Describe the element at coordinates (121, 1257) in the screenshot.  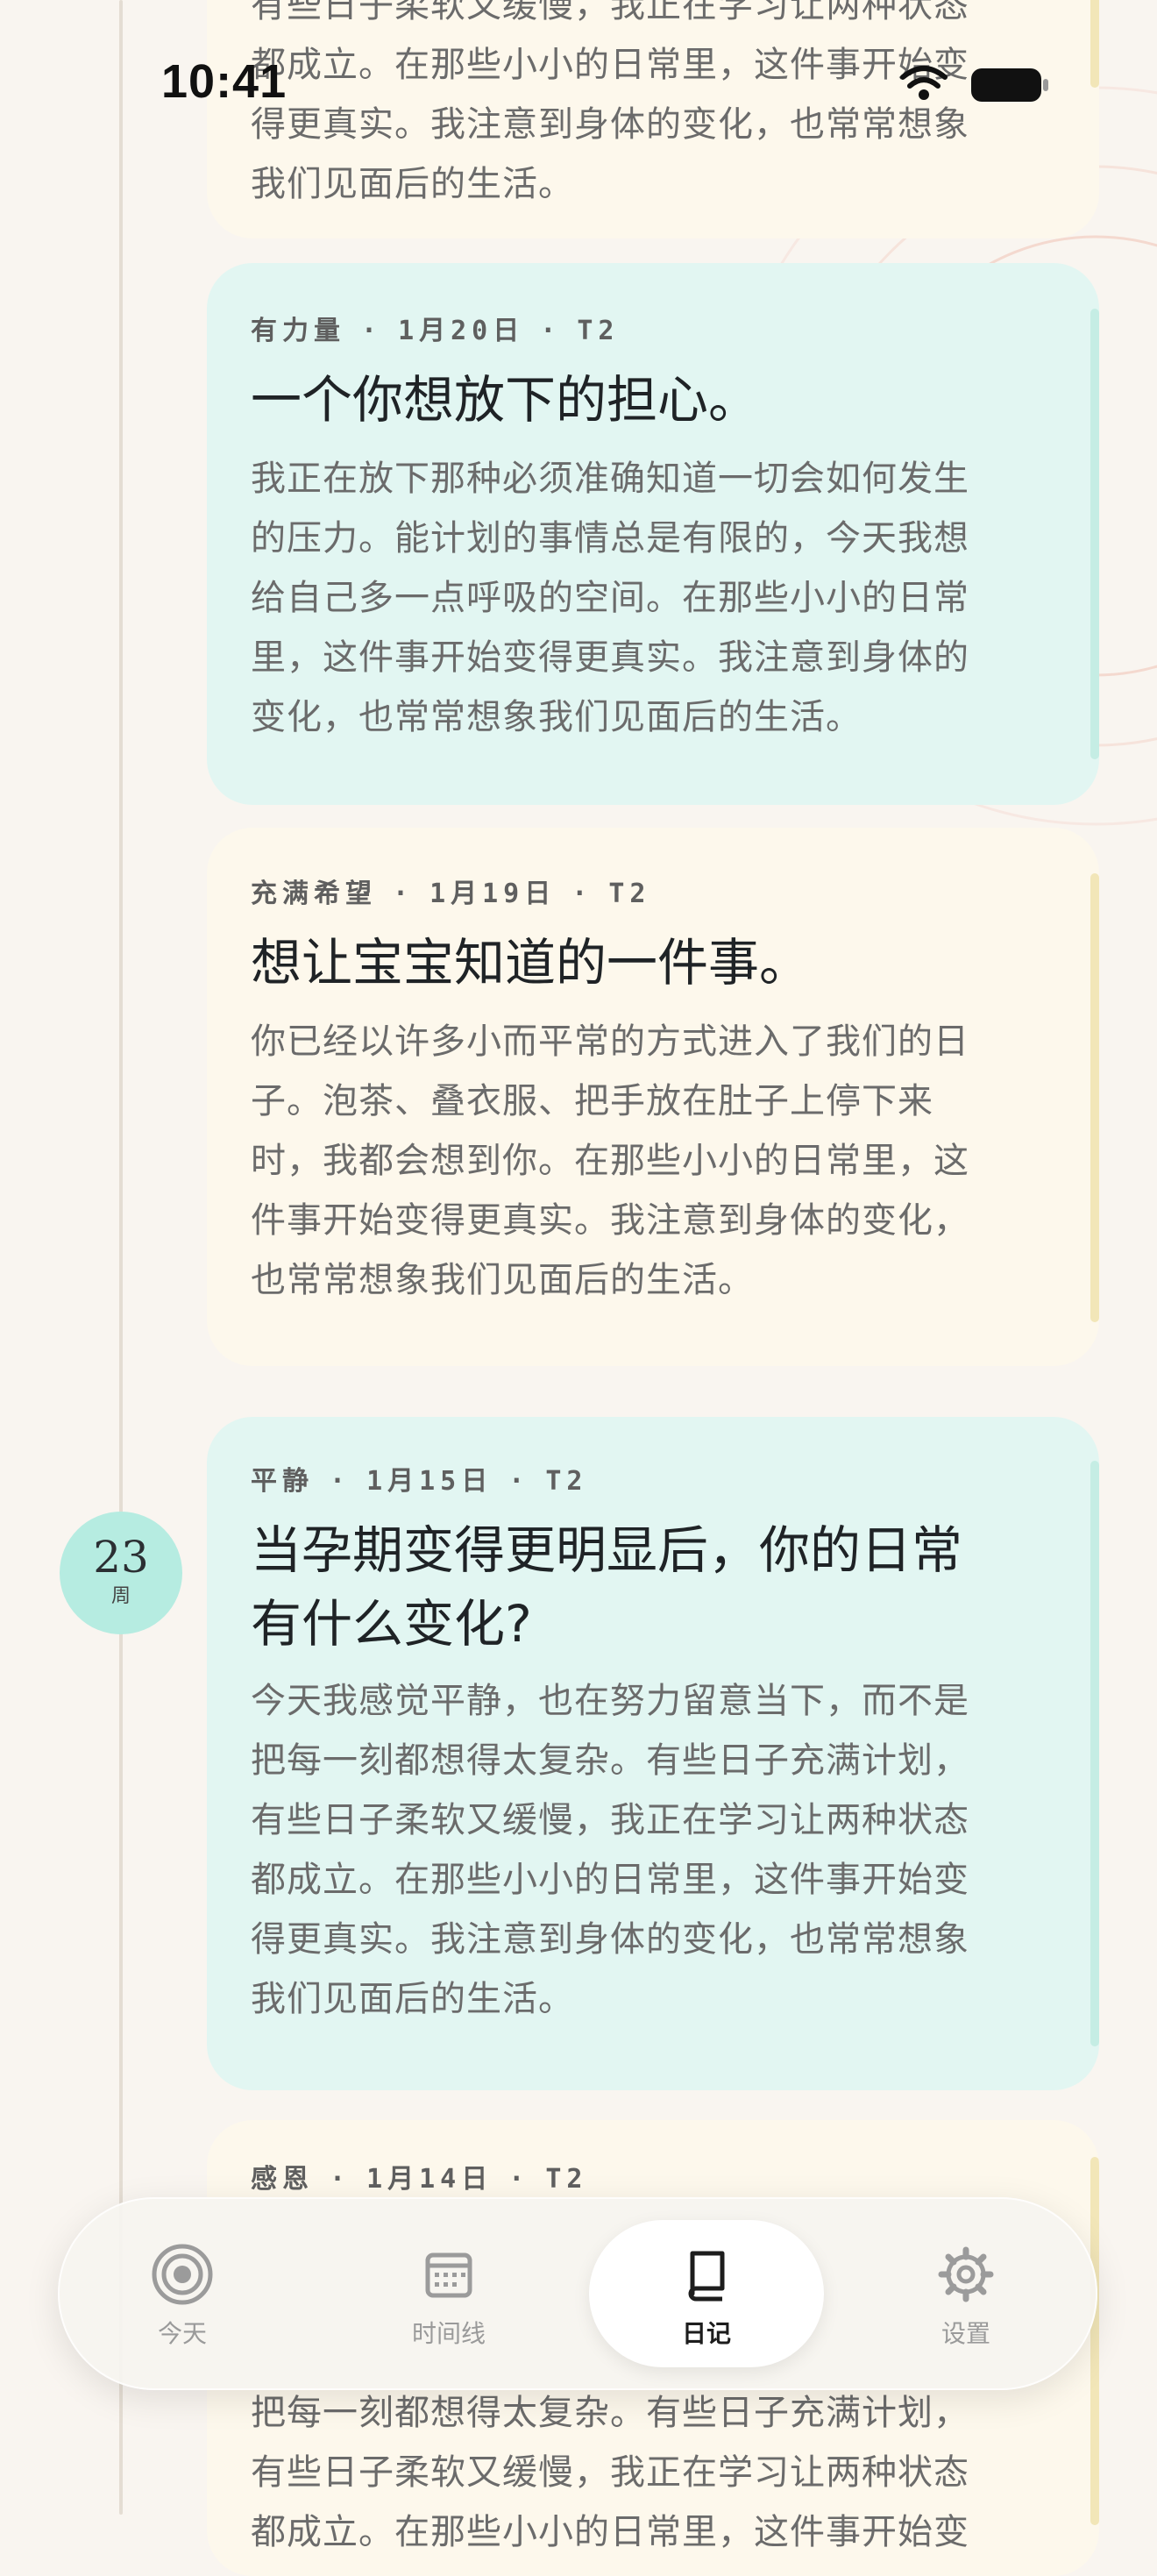
I see `timeline-line` at that location.